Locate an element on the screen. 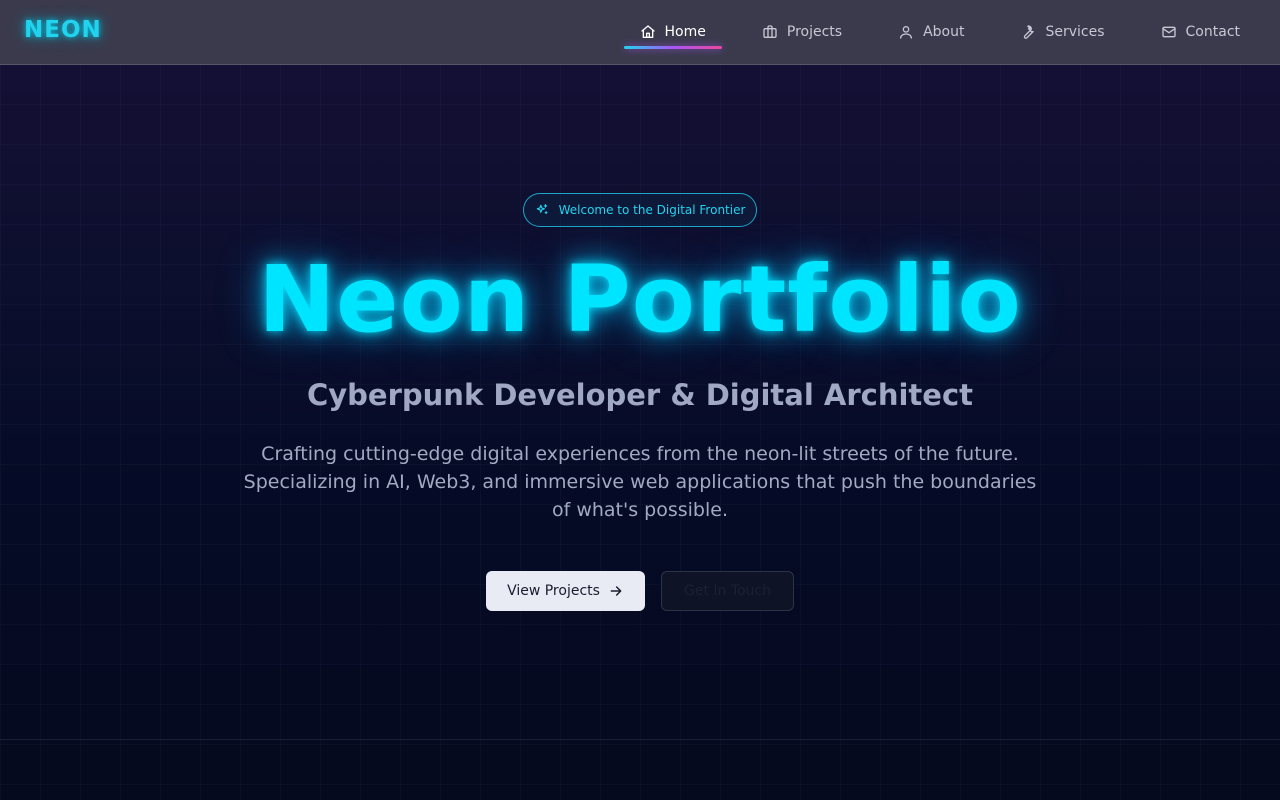 This screenshot has height=800, width=1280. active-underline is located at coordinates (672, 47).